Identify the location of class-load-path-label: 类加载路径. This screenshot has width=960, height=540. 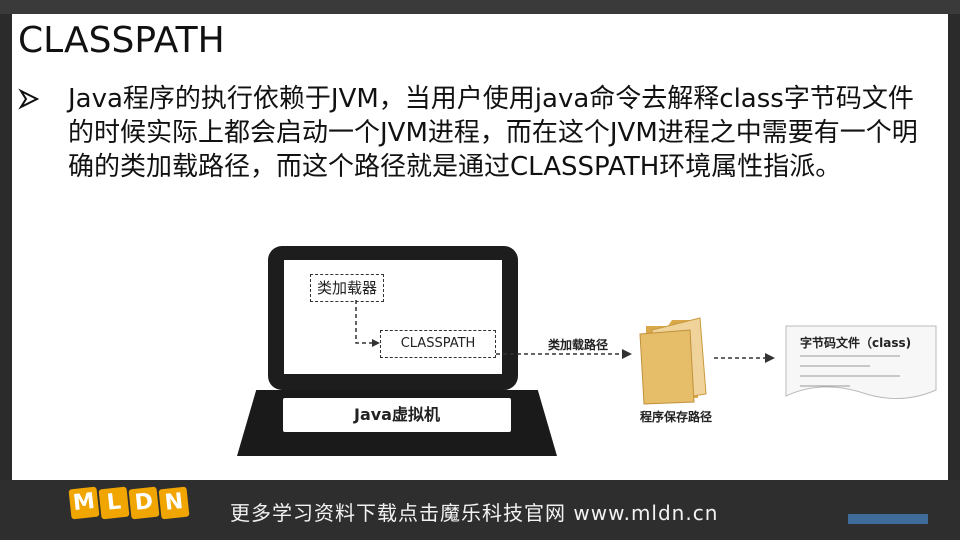
(578, 345).